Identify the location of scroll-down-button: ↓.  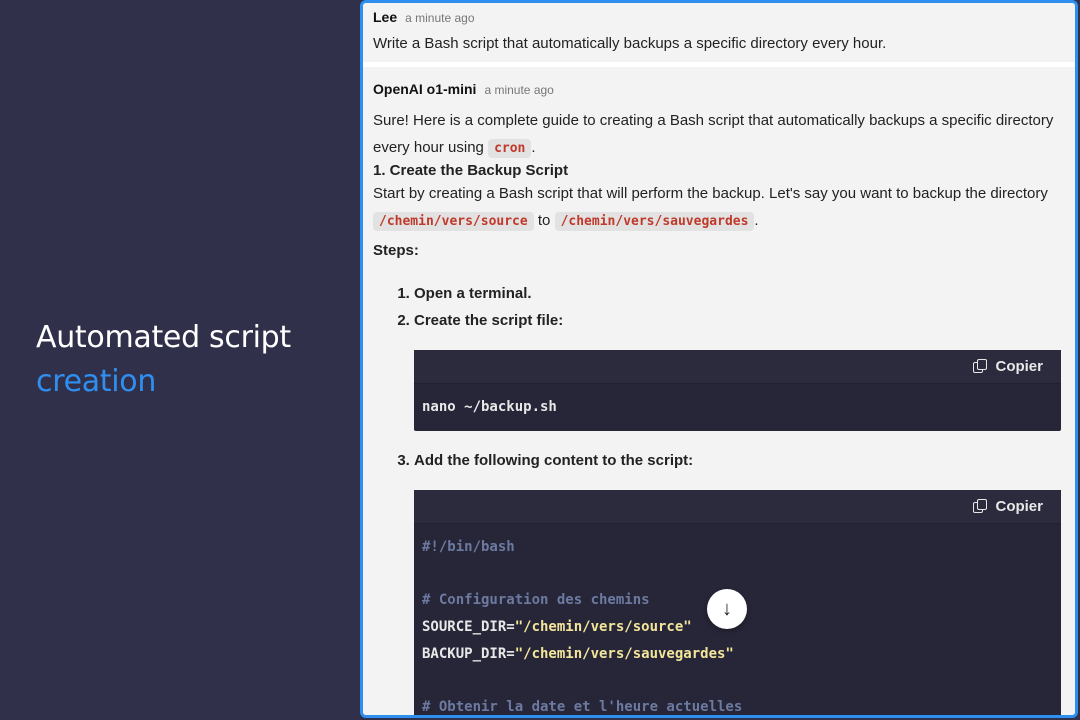
(727, 609).